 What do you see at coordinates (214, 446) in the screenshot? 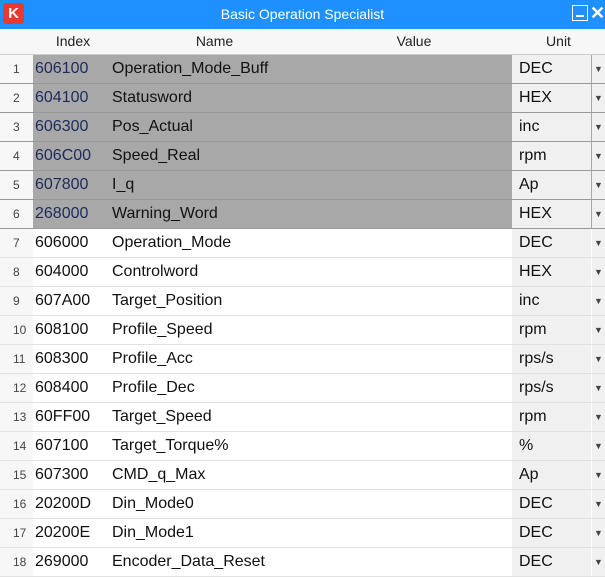
I see `name-cell: Target_Torque%` at bounding box center [214, 446].